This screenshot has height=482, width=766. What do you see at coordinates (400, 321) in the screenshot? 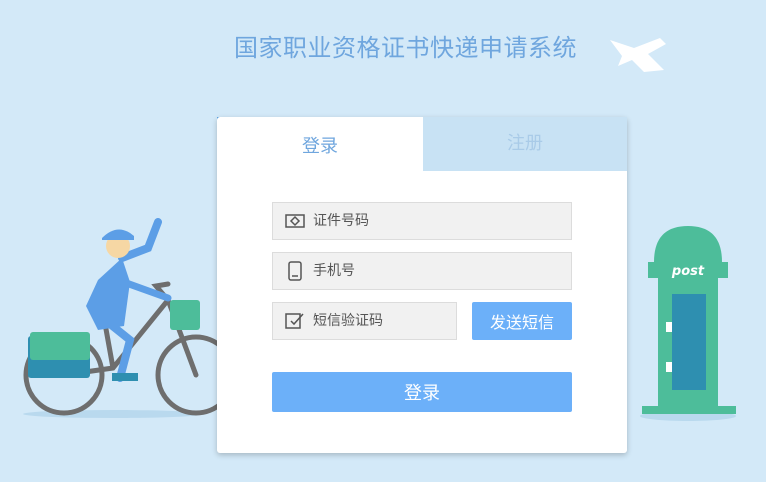
I see `sms-code-input` at bounding box center [400, 321].